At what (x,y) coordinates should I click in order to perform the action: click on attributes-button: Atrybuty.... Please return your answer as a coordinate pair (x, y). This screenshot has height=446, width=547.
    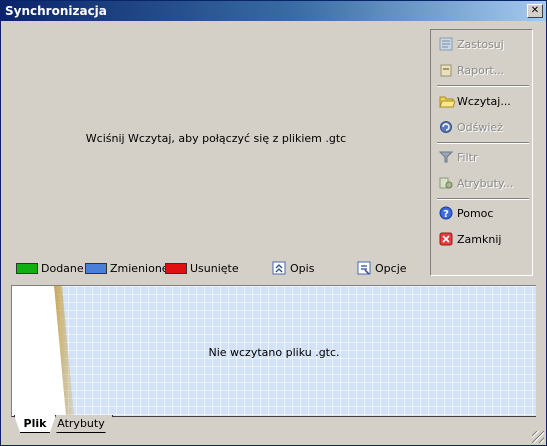
    Looking at the image, I should click on (484, 183).